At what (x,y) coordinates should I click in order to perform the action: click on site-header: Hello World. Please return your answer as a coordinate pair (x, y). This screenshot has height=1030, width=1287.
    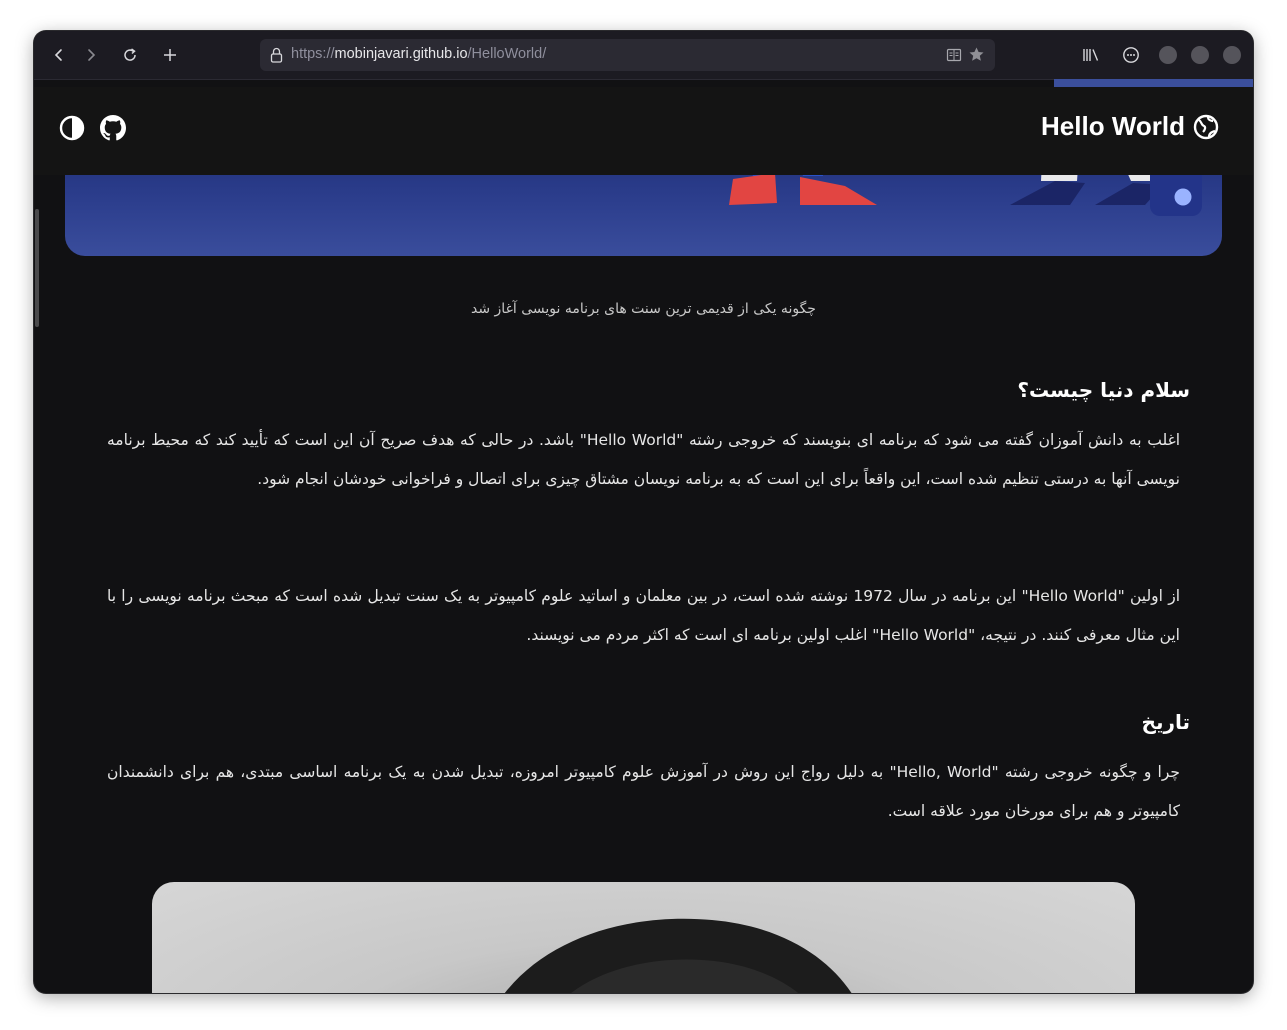
    Looking at the image, I should click on (643, 131).